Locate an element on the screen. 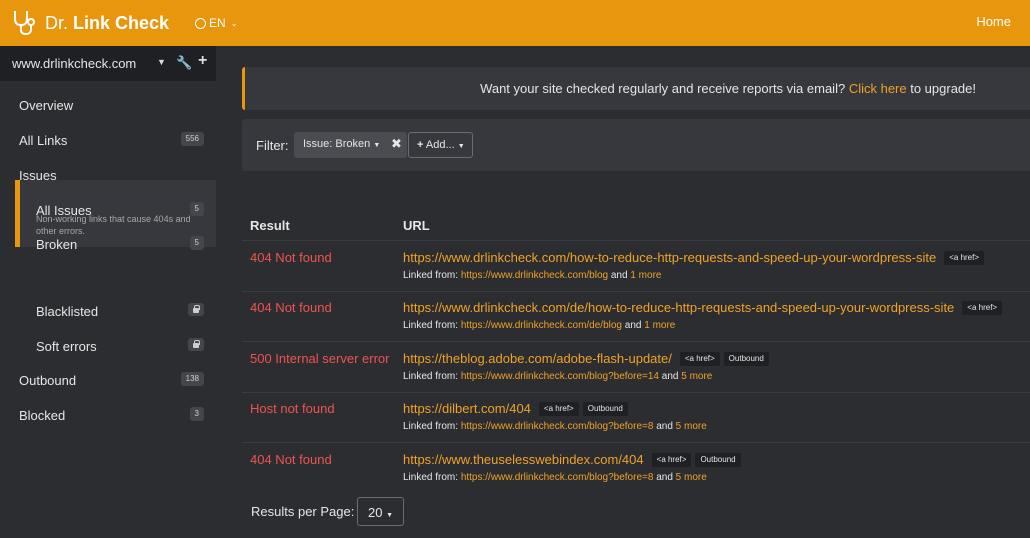 The image size is (1030, 538). sidebar-item-label: Blocked is located at coordinates (42, 415).